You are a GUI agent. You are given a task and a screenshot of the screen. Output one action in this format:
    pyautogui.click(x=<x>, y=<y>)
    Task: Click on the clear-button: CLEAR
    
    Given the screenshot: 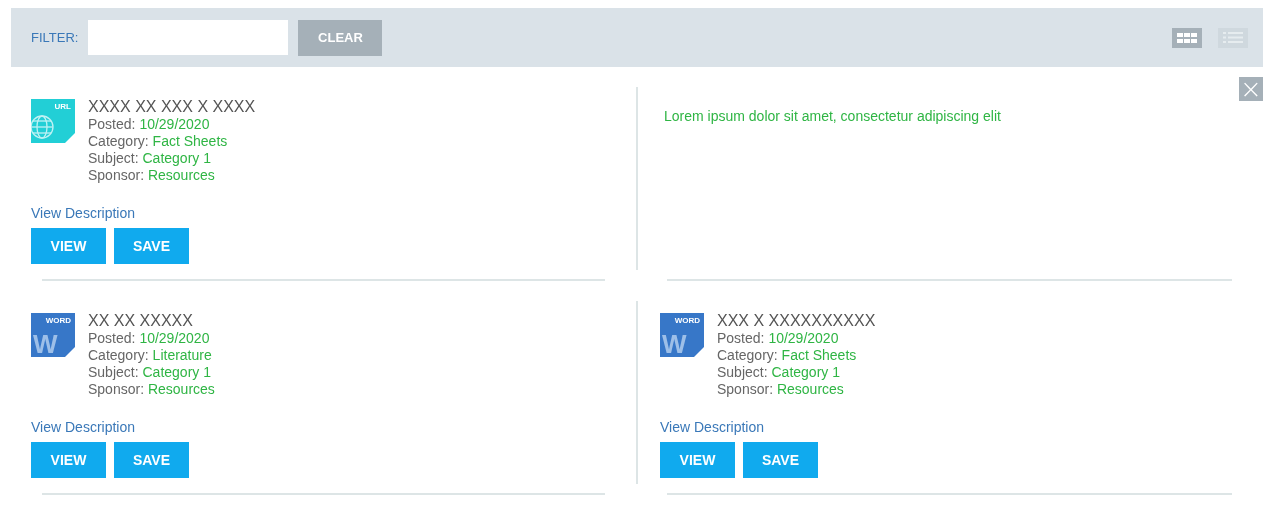 What is the action you would take?
    pyautogui.click(x=340, y=37)
    